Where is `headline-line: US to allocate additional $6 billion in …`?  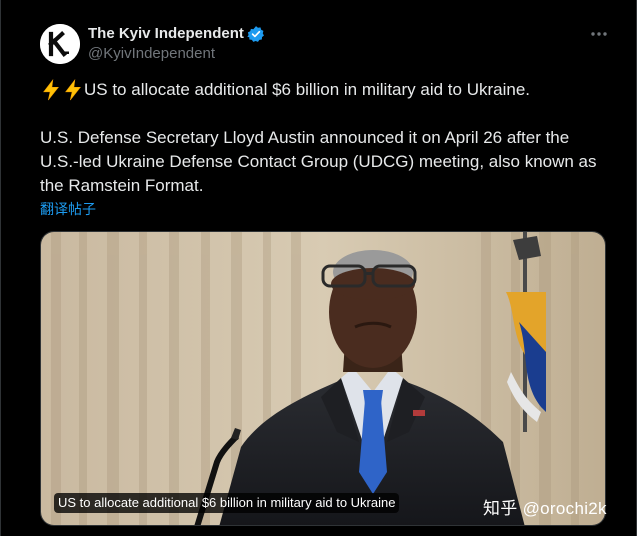 headline-line: US to allocate additional $6 billion in … is located at coordinates (330, 90).